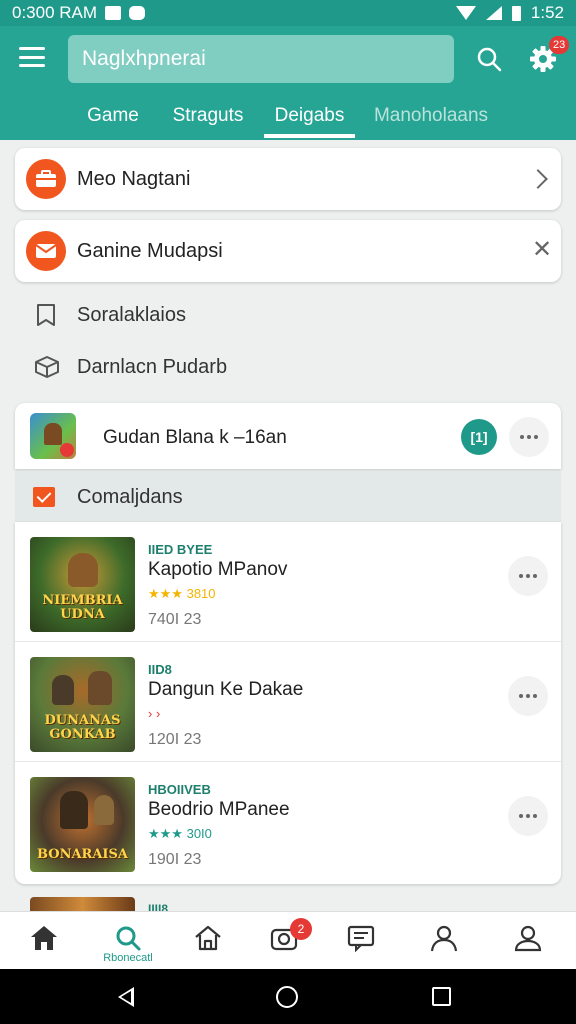 Image resolution: width=576 pixels, height=1024 pixels. What do you see at coordinates (208, 938) in the screenshot?
I see `house-icon` at bounding box center [208, 938].